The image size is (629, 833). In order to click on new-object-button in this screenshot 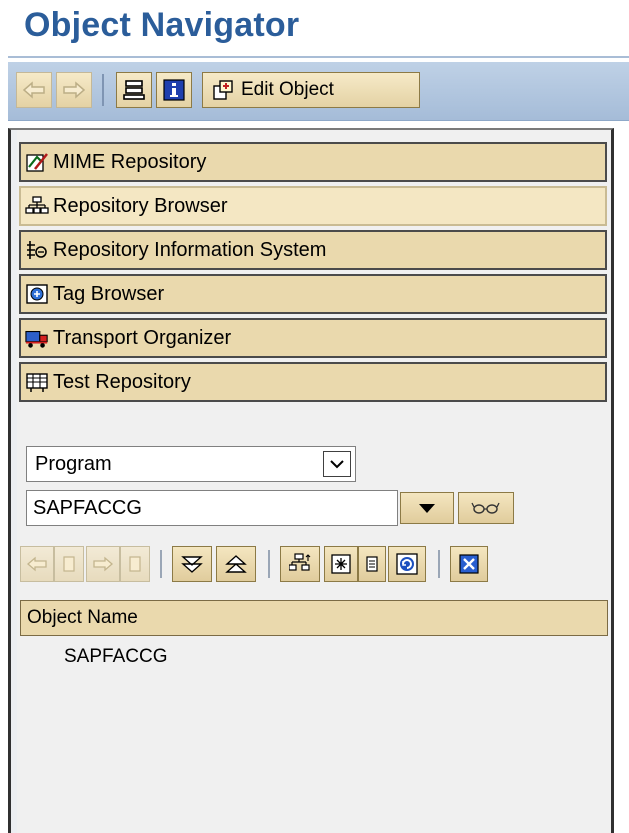, I will do `click(341, 564)`.